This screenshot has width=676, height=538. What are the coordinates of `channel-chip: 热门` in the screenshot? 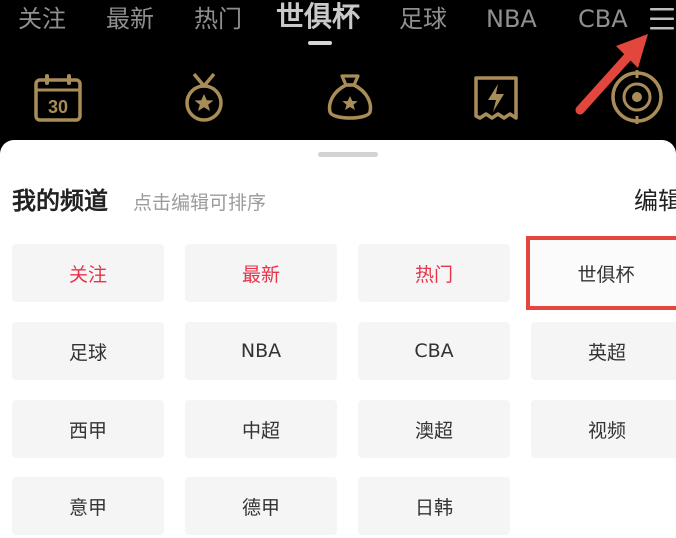 It's located at (434, 273).